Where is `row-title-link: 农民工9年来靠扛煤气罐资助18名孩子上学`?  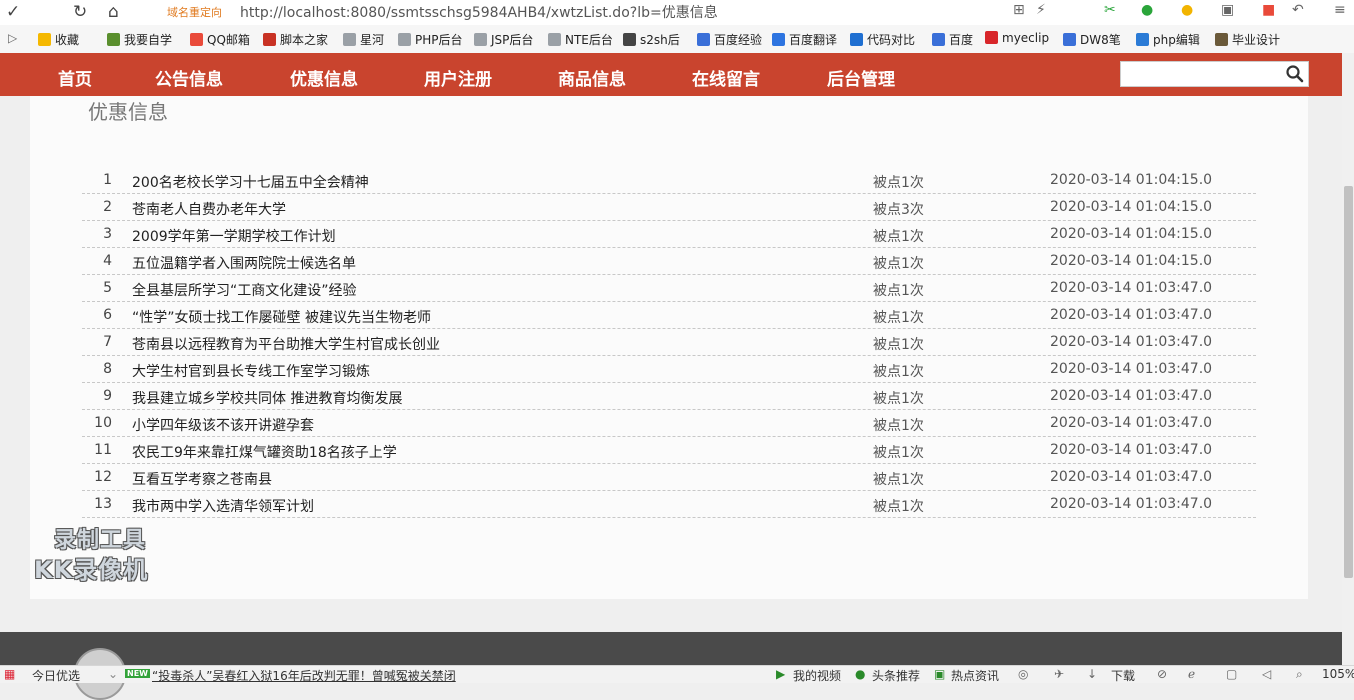
row-title-link: 农民工9年来靠扛煤气罐资助18名孩子上学 is located at coordinates (264, 452).